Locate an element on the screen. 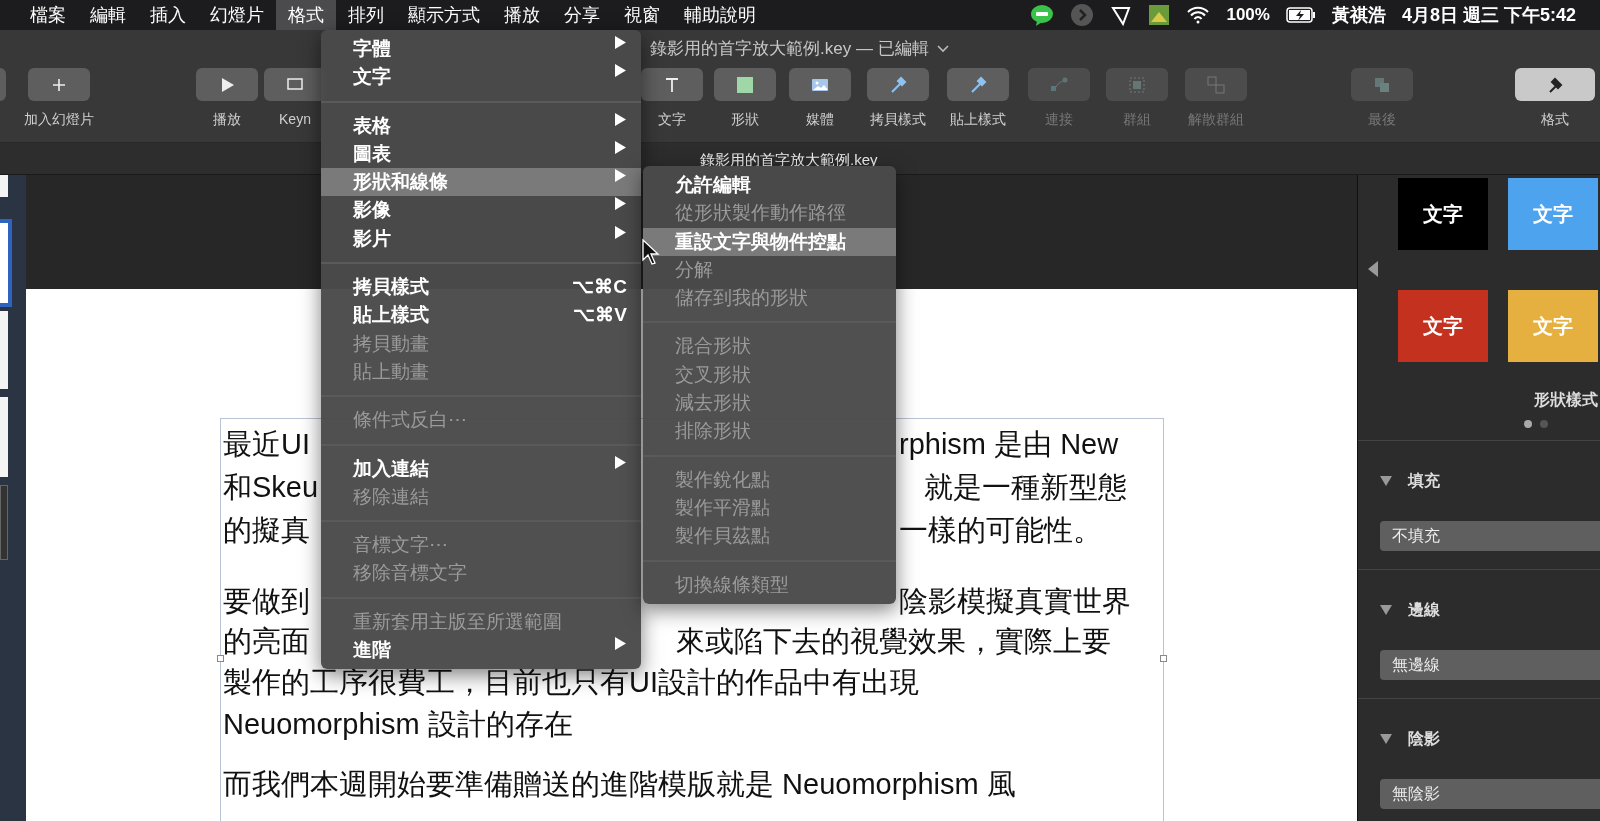 The height and width of the screenshot is (821, 1600). square-icon is located at coordinates (745, 84).